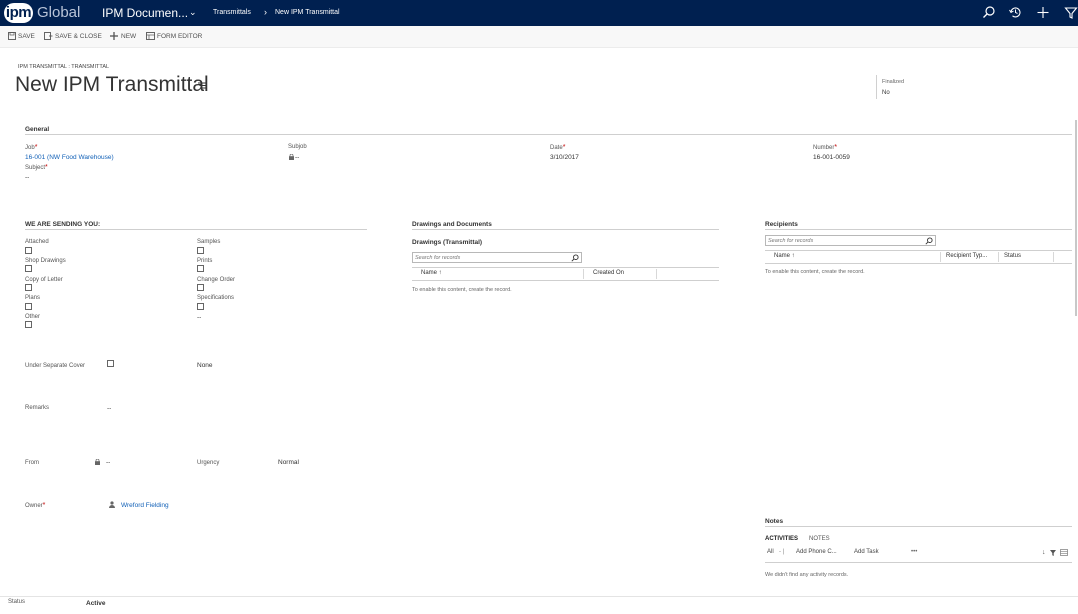 Image resolution: width=1078 pixels, height=614 pixels. What do you see at coordinates (55, 366) in the screenshot?
I see `under-separate-cover-label: Under Separate Cover` at bounding box center [55, 366].